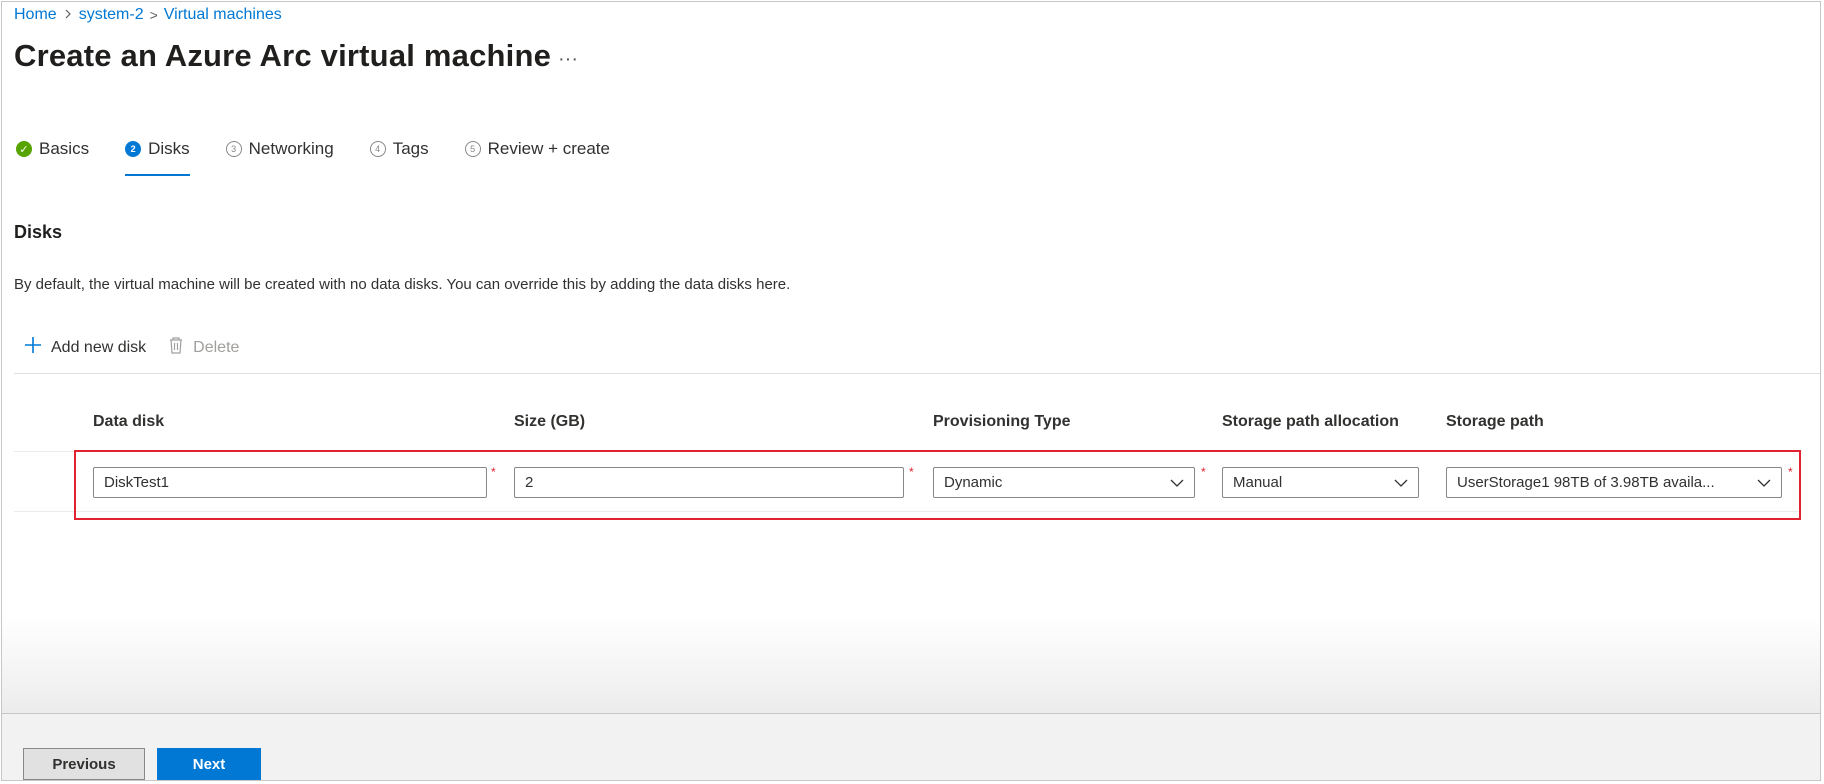  What do you see at coordinates (68, 15) in the screenshot?
I see `chevron-right-icon` at bounding box center [68, 15].